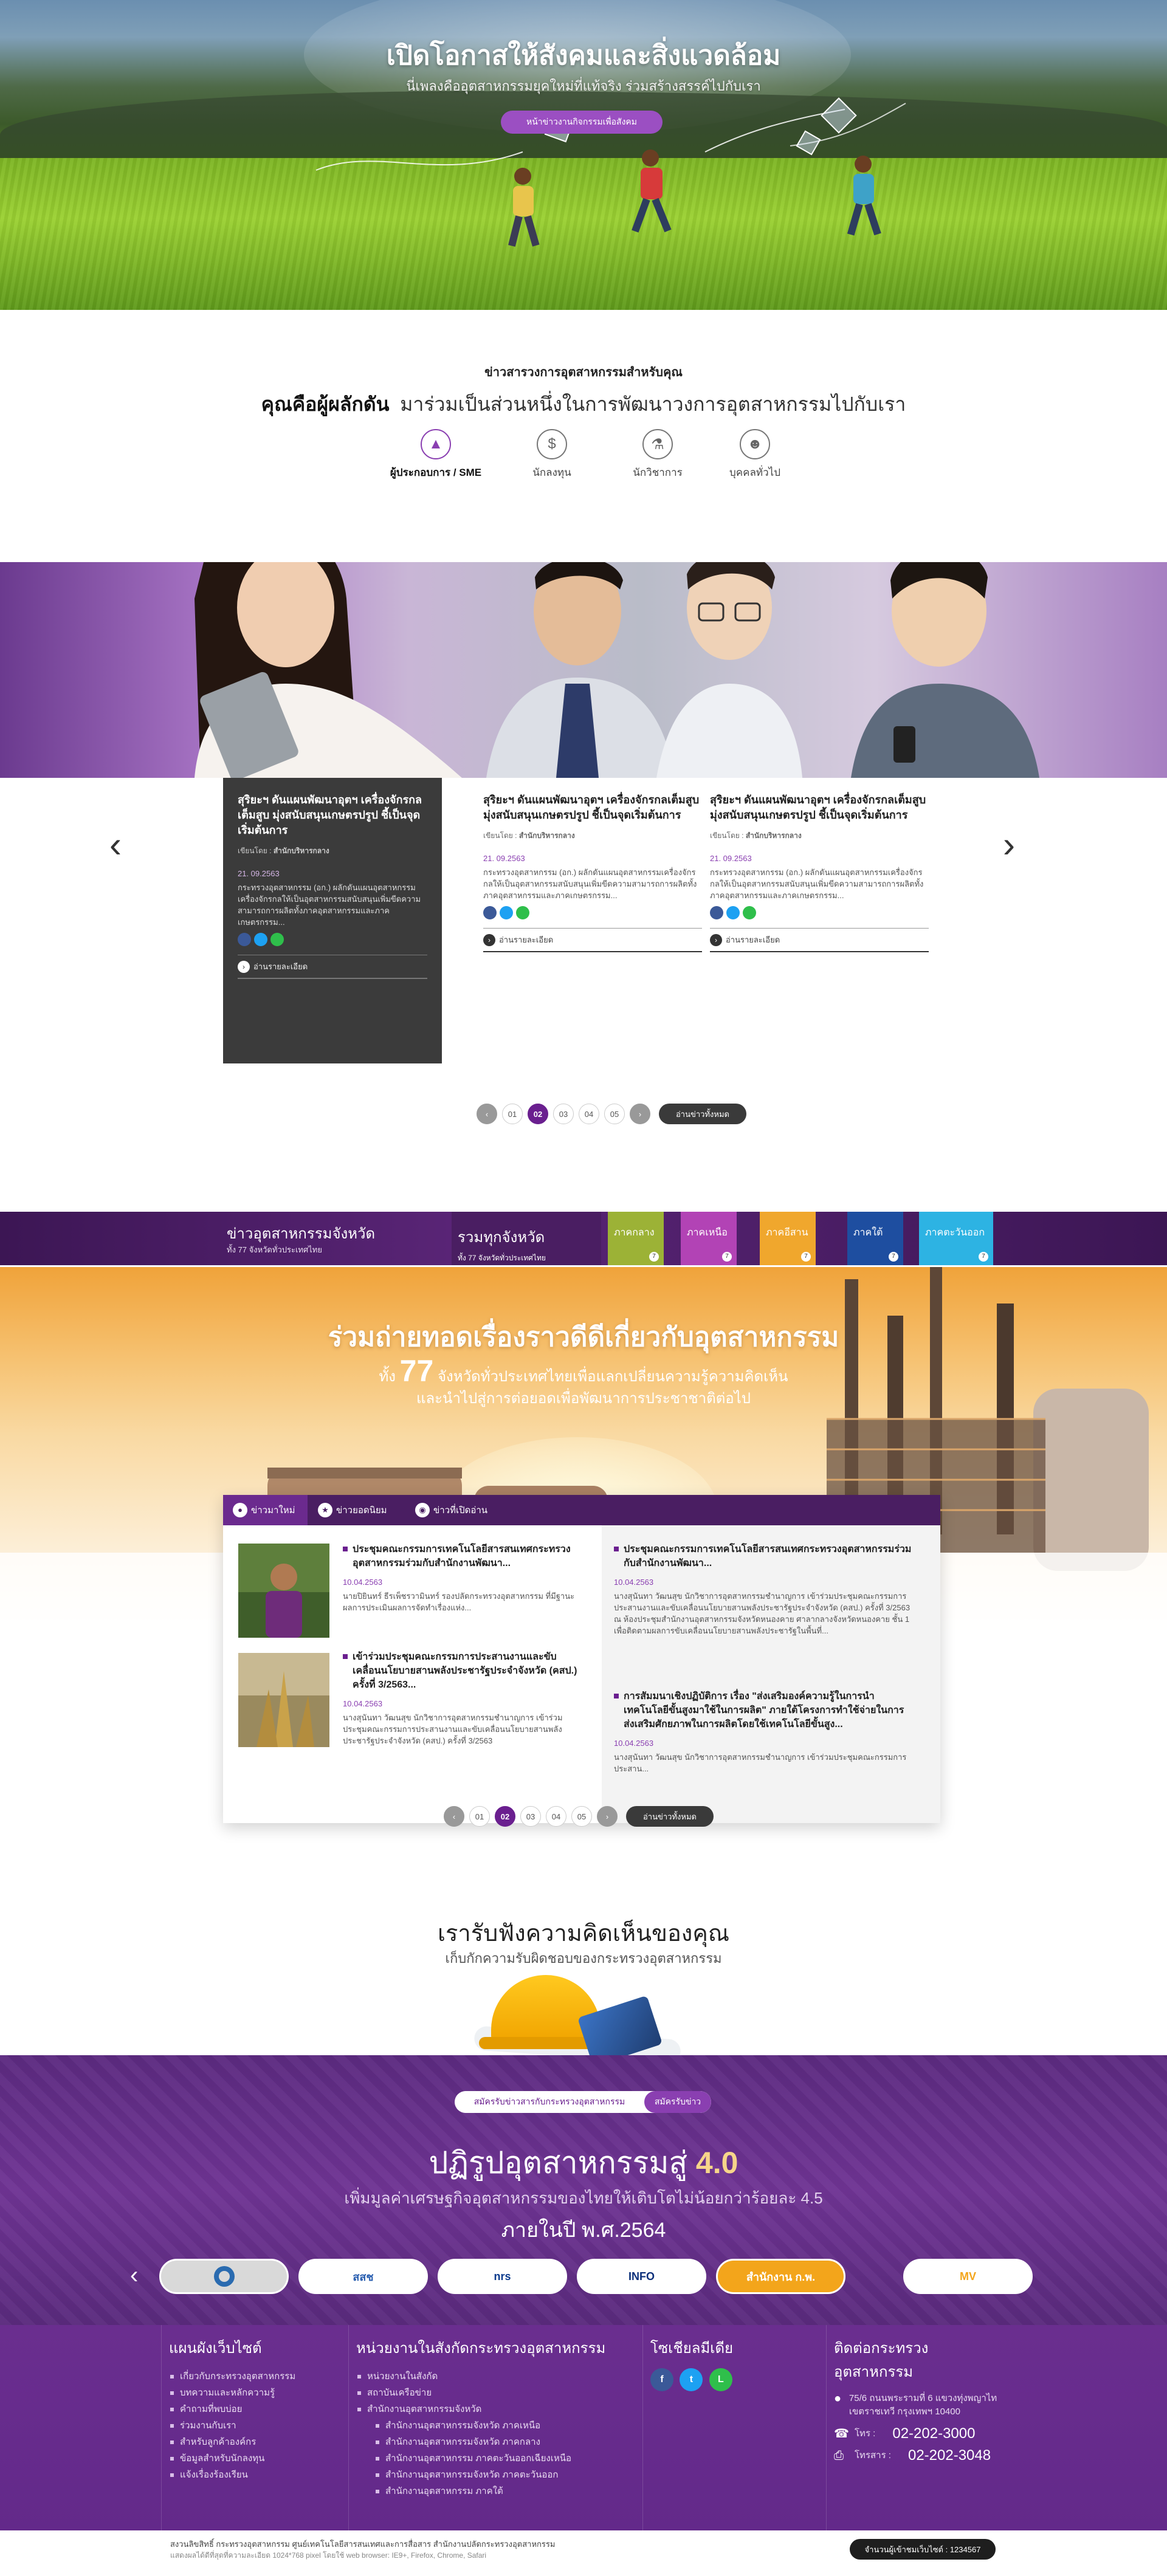 This screenshot has height=2576, width=1167. What do you see at coordinates (839, 2455) in the screenshot?
I see `fax-icon: ⎙` at bounding box center [839, 2455].